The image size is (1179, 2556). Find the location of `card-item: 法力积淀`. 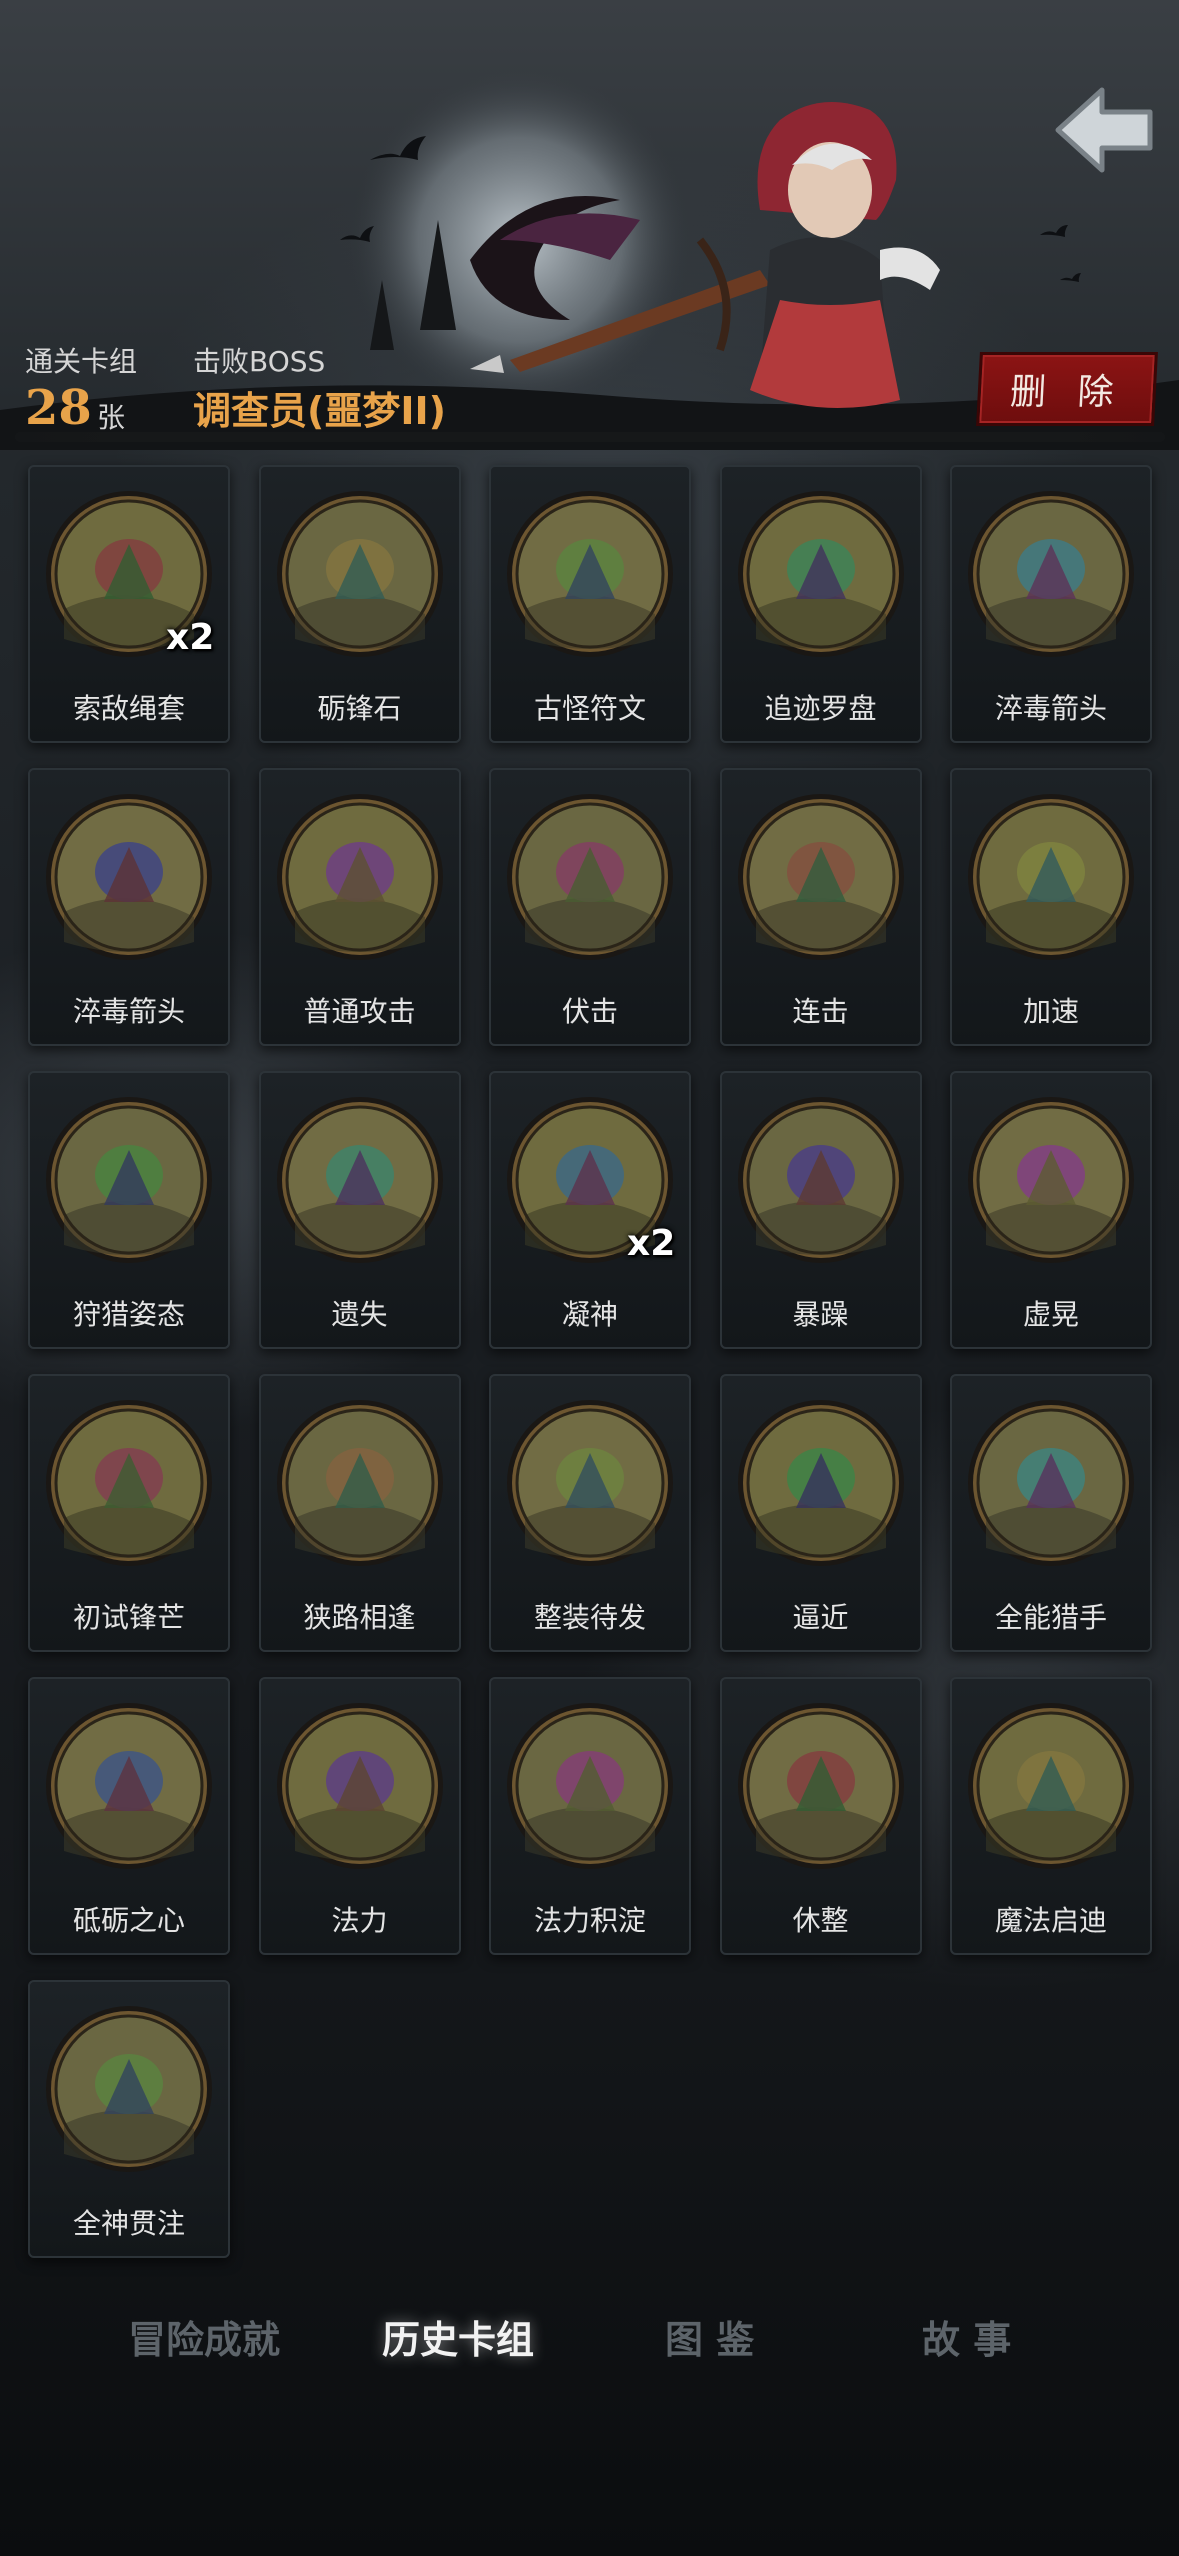

card-item: 法力积淀 is located at coordinates (590, 1816).